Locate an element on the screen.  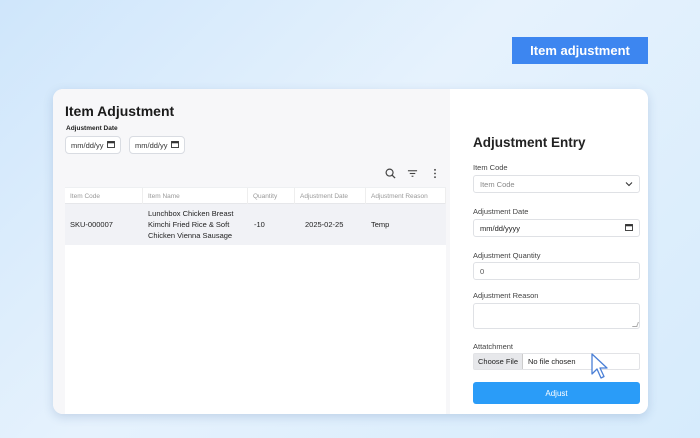
date-from-input: mm/dd/yy is located at coordinates (93, 145).